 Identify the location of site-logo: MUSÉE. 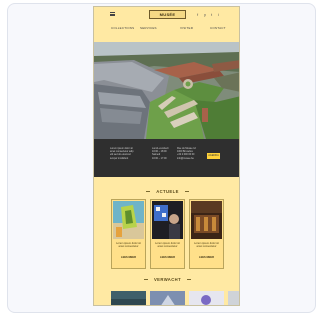
(167, 14).